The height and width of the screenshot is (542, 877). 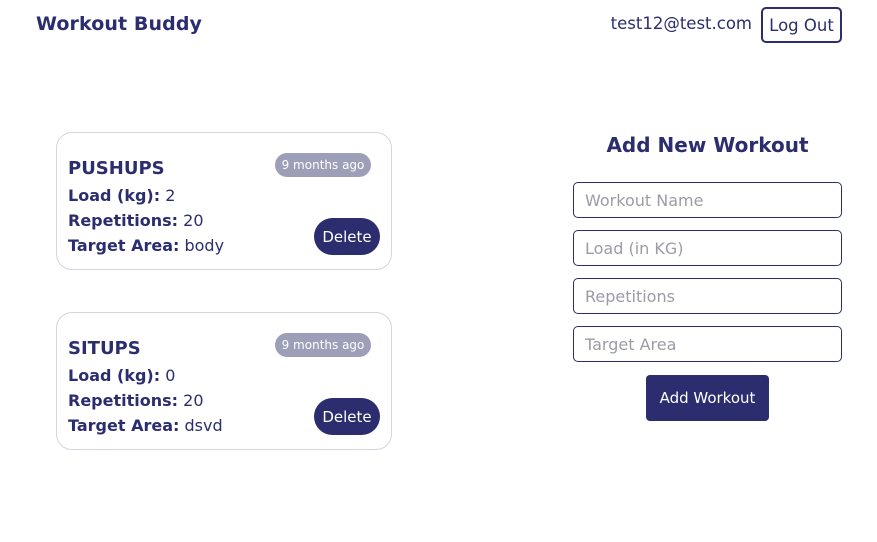 I want to click on user-email: test12@test.com, so click(x=681, y=23).